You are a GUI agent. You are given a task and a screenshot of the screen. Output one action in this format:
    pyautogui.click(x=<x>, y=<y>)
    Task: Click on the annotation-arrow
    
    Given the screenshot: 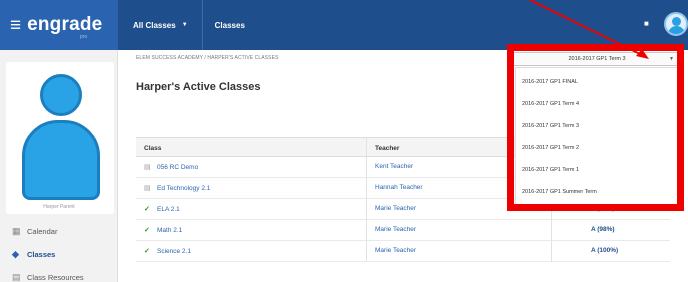 What is the action you would take?
    pyautogui.click(x=589, y=29)
    